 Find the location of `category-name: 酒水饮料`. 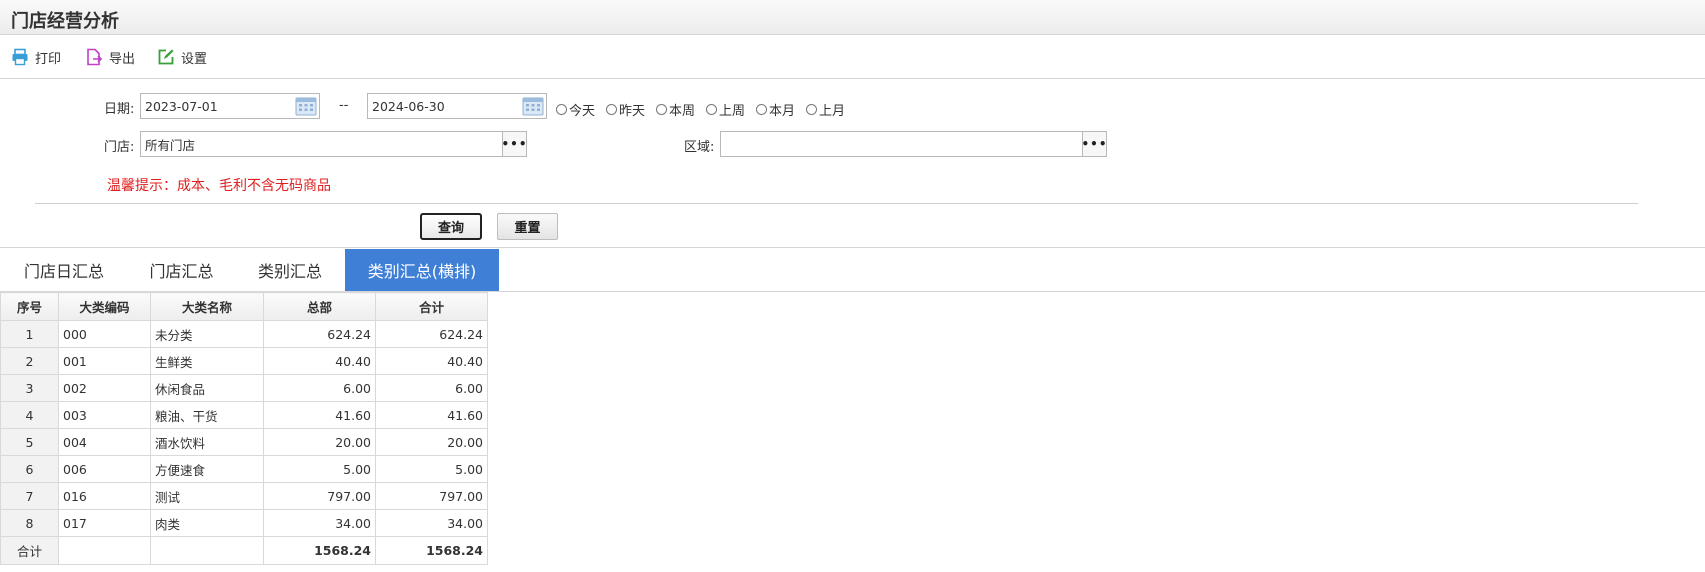

category-name: 酒水饮料 is located at coordinates (207, 442).